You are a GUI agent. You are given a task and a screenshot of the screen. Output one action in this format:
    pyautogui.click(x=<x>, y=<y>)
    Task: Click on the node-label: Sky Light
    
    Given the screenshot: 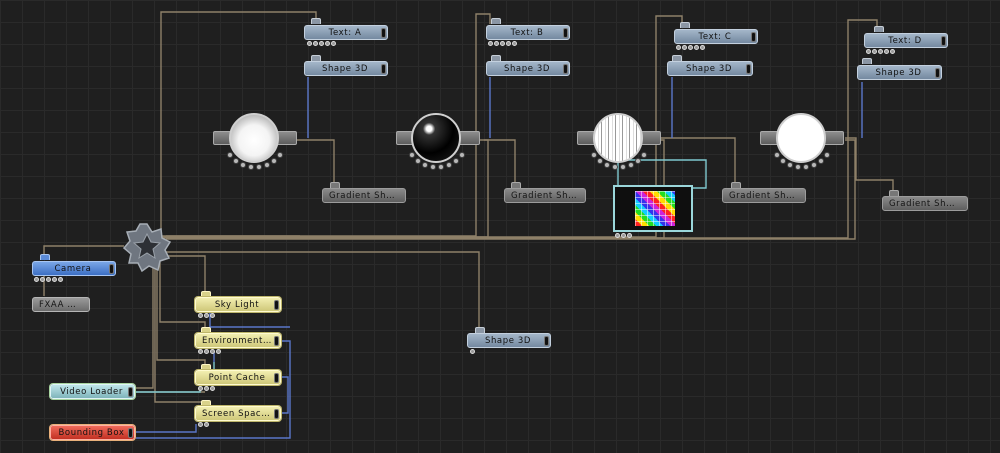 What is the action you would take?
    pyautogui.click(x=237, y=304)
    